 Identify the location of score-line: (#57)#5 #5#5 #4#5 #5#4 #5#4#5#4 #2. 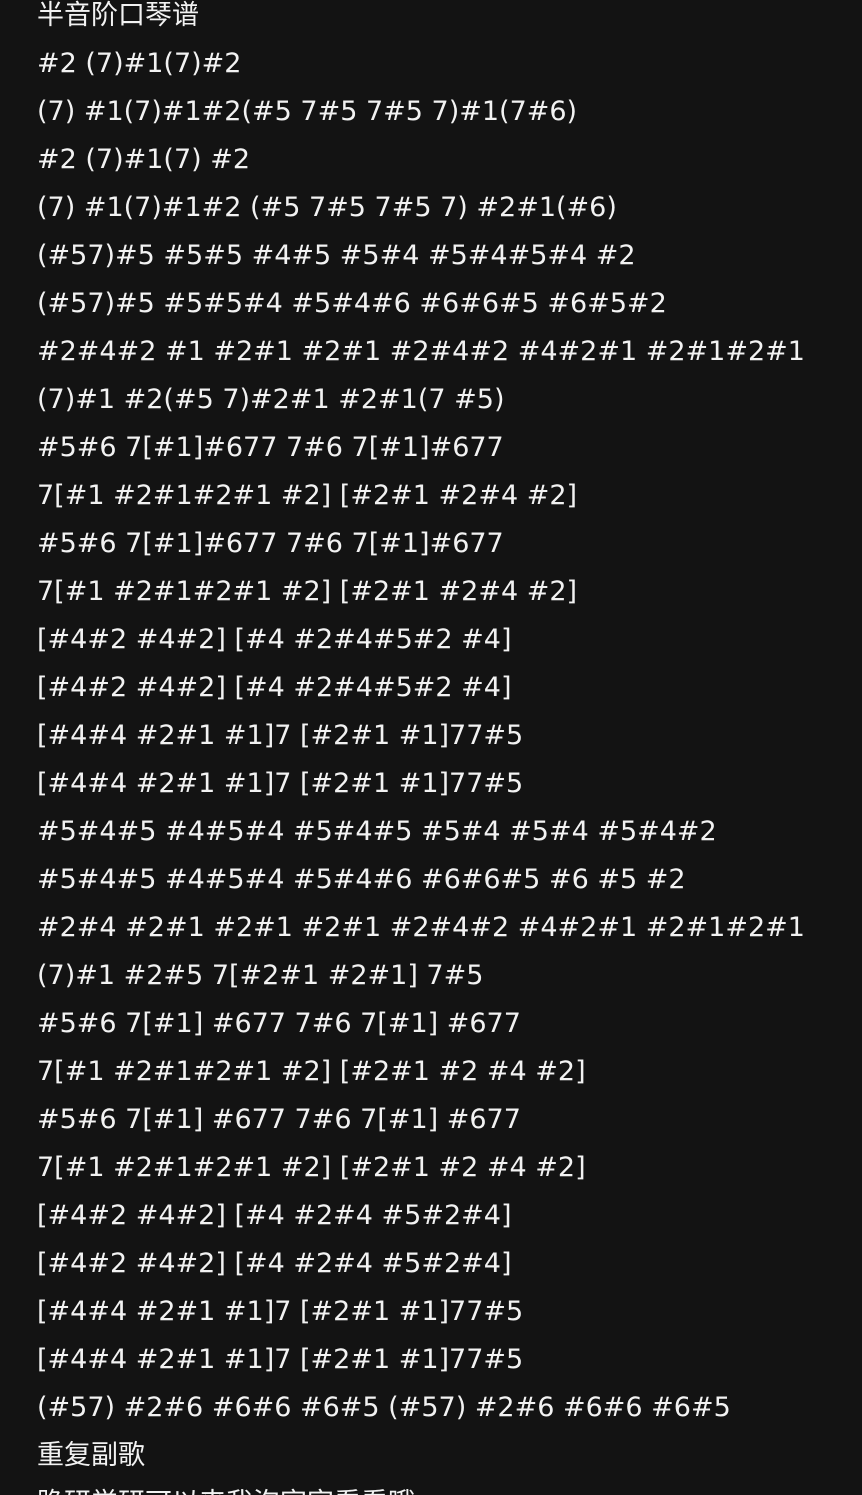
(336, 255).